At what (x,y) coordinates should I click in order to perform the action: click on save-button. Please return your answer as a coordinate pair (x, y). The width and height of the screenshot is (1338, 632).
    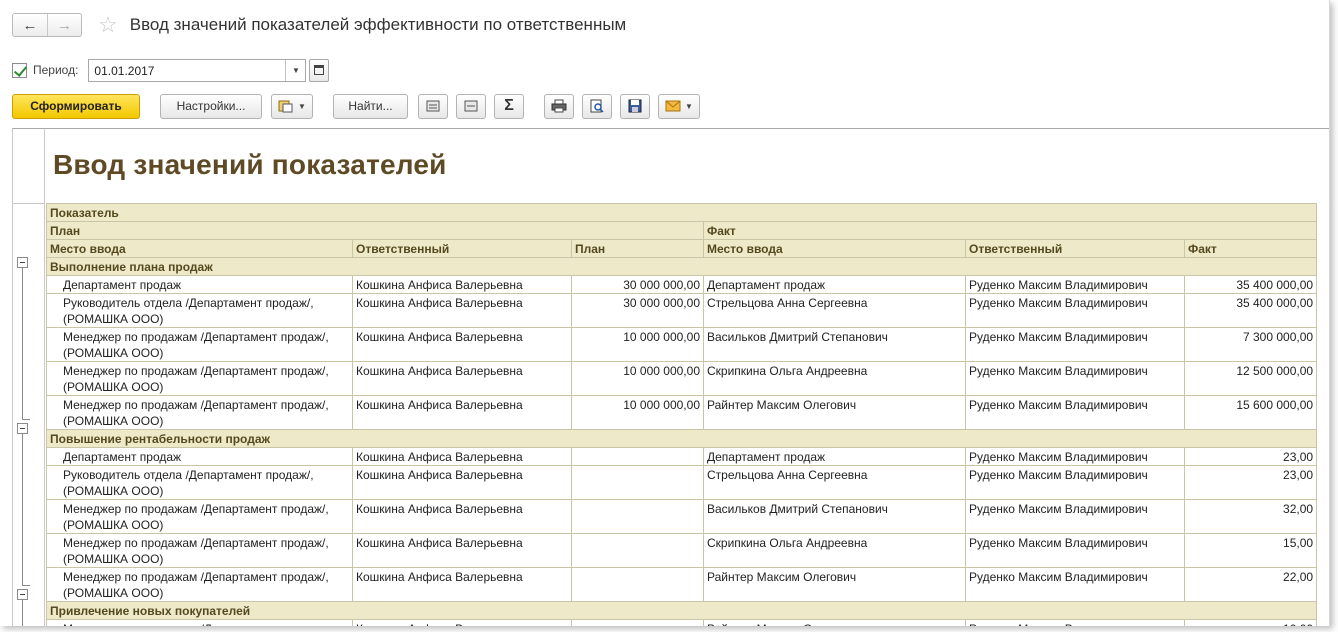
    Looking at the image, I should click on (635, 106).